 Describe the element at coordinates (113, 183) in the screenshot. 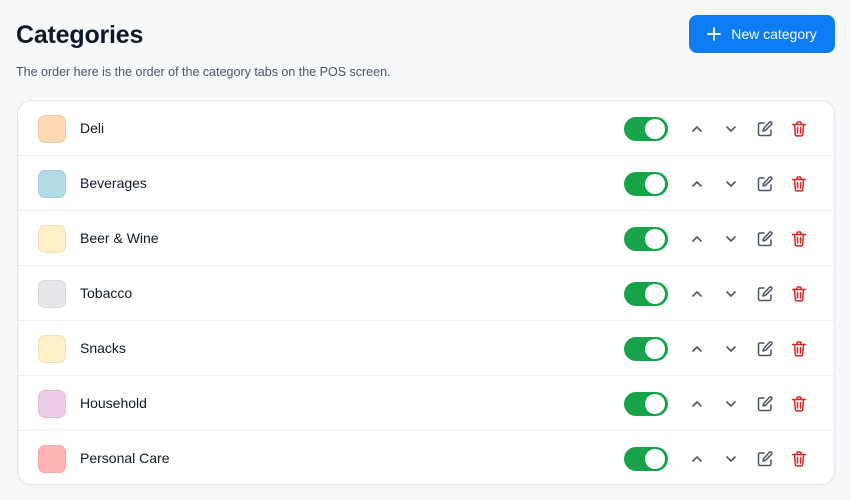

I see `category-name: Beverages` at that location.